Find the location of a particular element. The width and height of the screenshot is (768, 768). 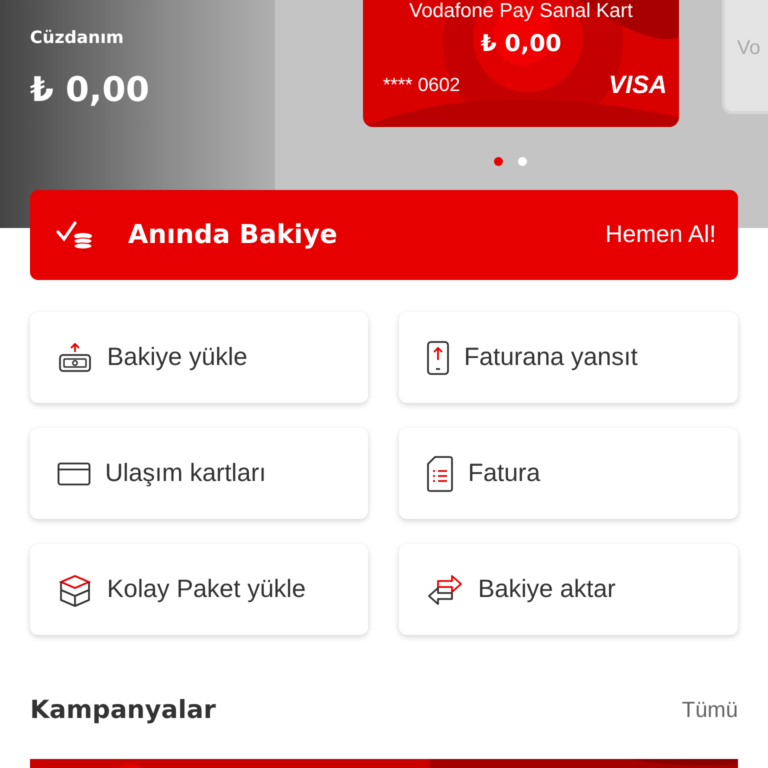

phone-upload-icon is located at coordinates (438, 358).